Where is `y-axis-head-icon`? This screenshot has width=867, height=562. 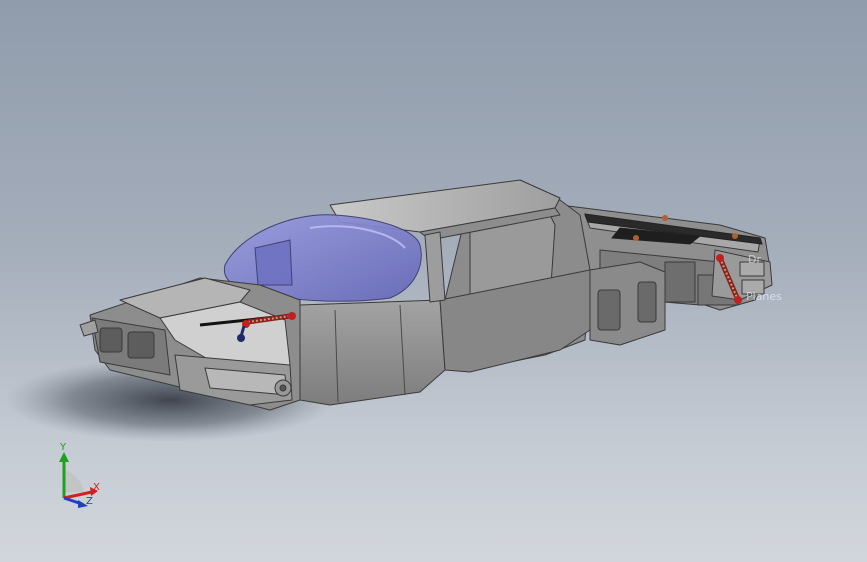 y-axis-head-icon is located at coordinates (64, 457).